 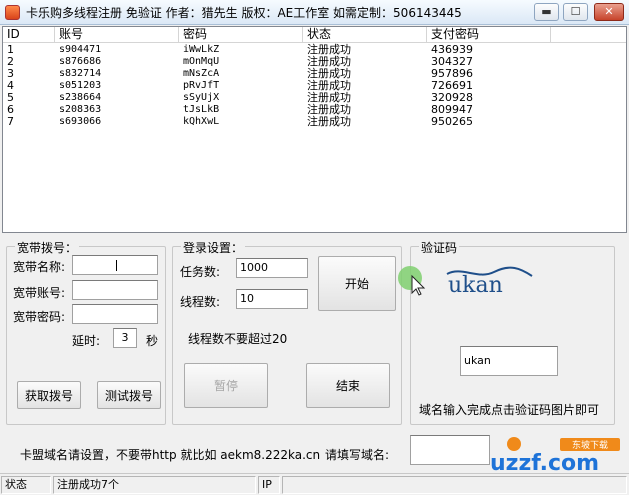 I want to click on captcha-image: ukan, so click(x=489, y=280).